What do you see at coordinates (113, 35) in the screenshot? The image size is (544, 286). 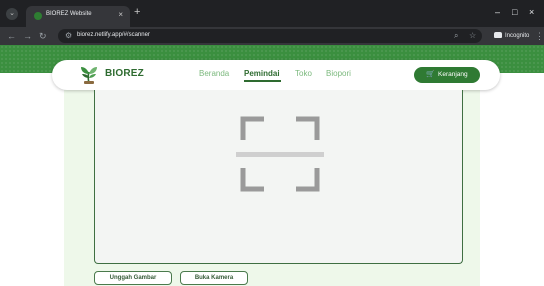 I see `url-text: biorez.netlify.app/#/scanner` at bounding box center [113, 35].